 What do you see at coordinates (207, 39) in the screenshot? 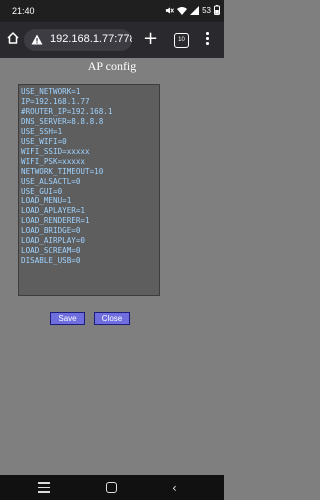
I see `more-options-icon` at bounding box center [207, 39].